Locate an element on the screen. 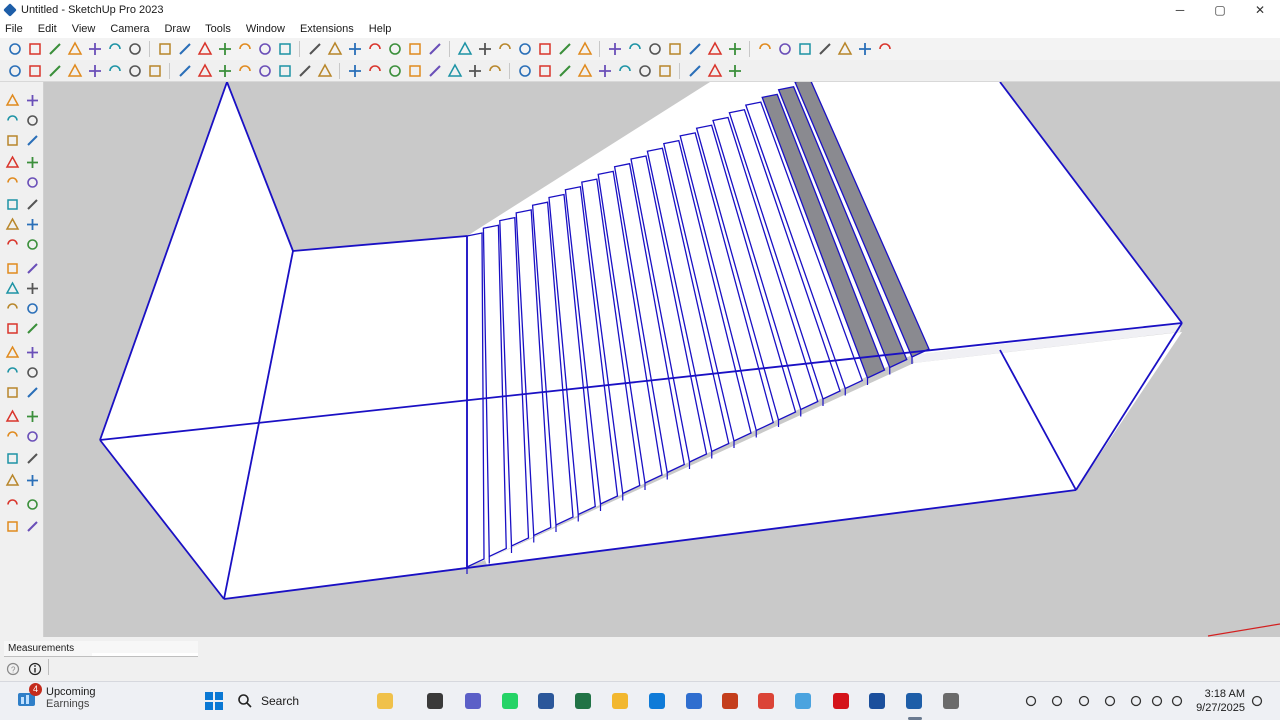 The width and height of the screenshot is (1280, 720). share-model-icon is located at coordinates (714, 70).